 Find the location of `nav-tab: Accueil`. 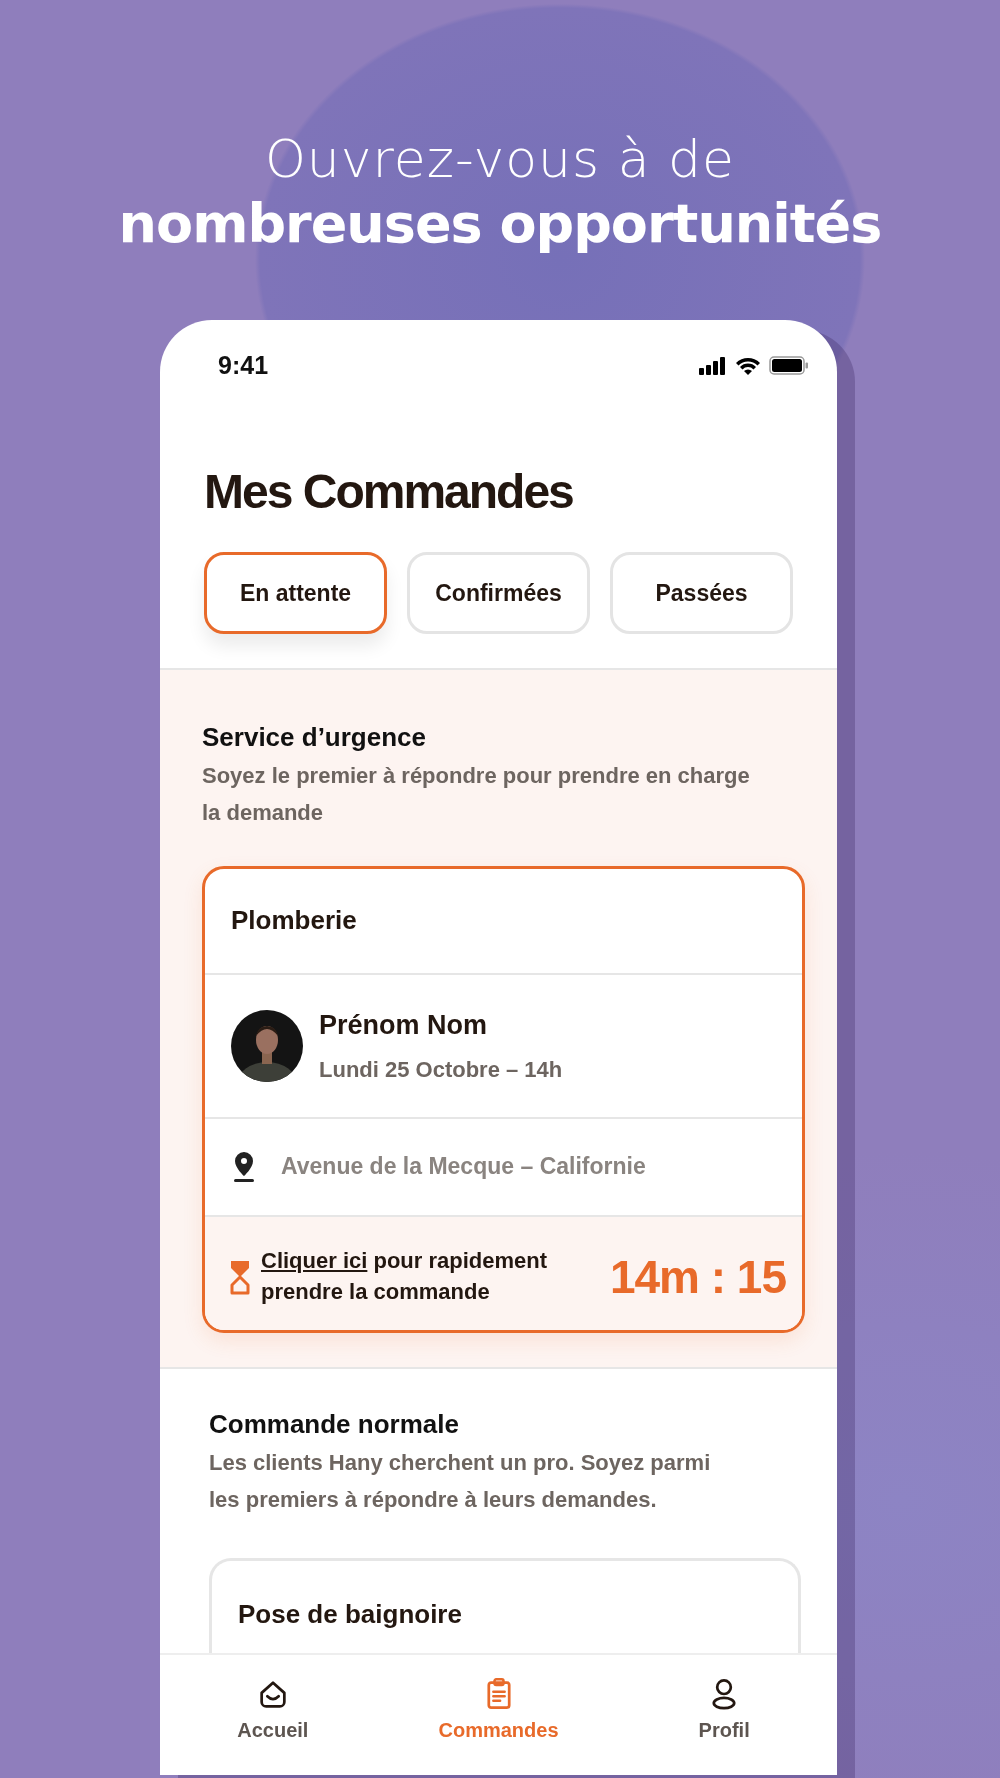

nav-tab: Accueil is located at coordinates (273, 1714).